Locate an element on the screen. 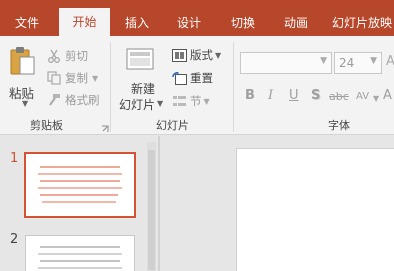 The width and height of the screenshot is (394, 271). tab-insert: 插入 is located at coordinates (137, 18).